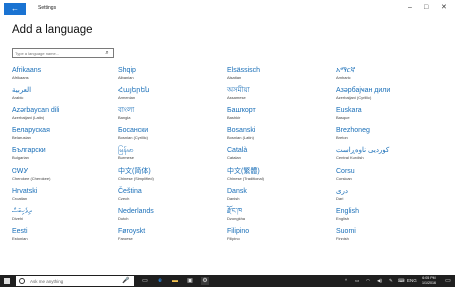  I want to click on language-english-name: Azerbaijani (Latin), so click(28, 117).